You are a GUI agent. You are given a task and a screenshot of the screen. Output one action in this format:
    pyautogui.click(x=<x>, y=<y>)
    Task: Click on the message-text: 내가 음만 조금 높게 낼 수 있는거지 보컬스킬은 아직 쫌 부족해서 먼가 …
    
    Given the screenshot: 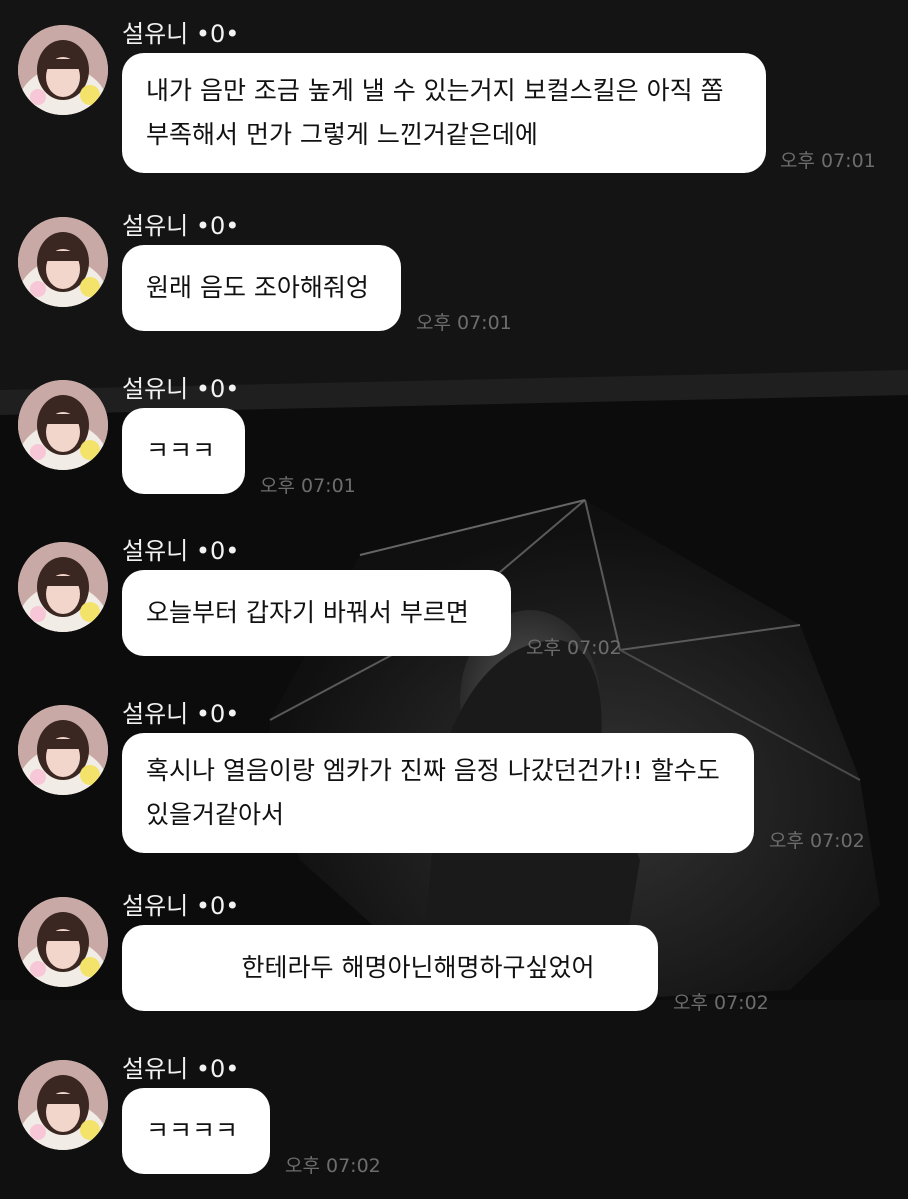 What is the action you would take?
    pyautogui.click(x=435, y=112)
    